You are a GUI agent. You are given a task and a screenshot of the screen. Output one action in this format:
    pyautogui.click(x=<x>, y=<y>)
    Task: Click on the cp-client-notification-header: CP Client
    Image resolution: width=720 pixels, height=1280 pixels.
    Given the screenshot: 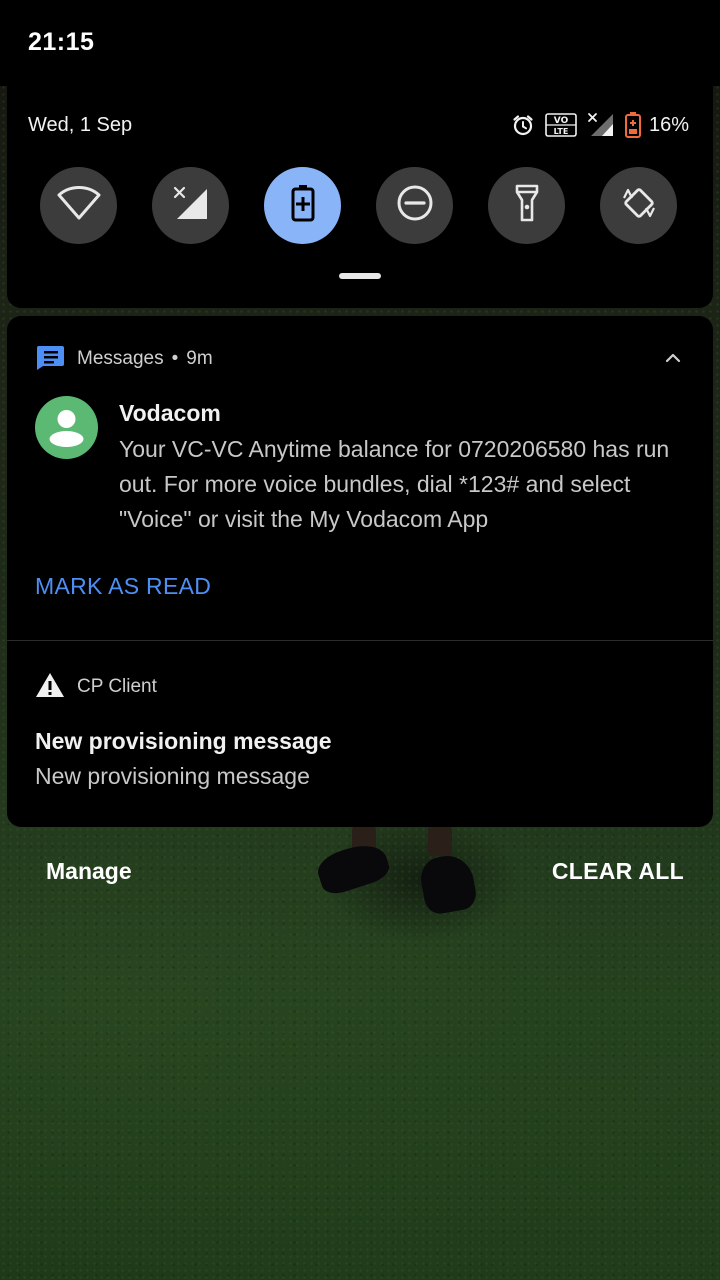 What is the action you would take?
    pyautogui.click(x=96, y=687)
    